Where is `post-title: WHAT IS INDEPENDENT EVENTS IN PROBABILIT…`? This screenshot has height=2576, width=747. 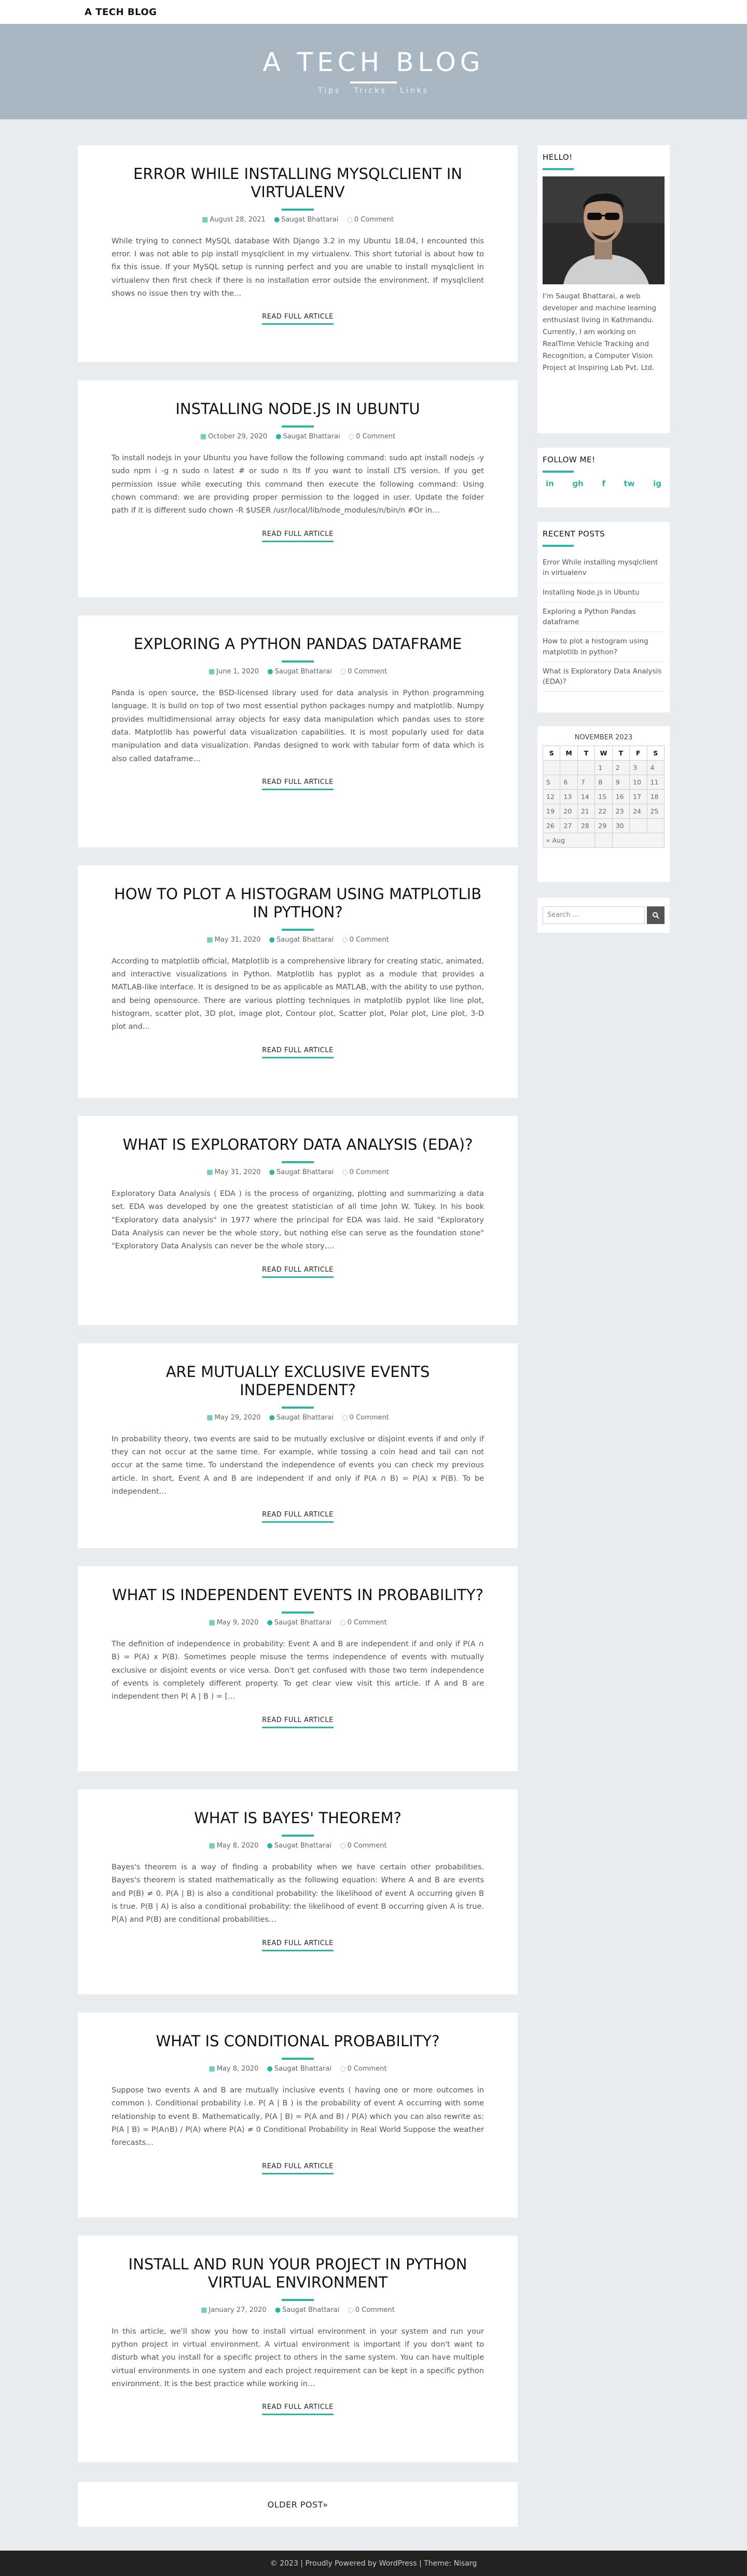
post-title: WHAT IS INDEPENDENT EVENTS IN PROBABILIT… is located at coordinates (298, 1595).